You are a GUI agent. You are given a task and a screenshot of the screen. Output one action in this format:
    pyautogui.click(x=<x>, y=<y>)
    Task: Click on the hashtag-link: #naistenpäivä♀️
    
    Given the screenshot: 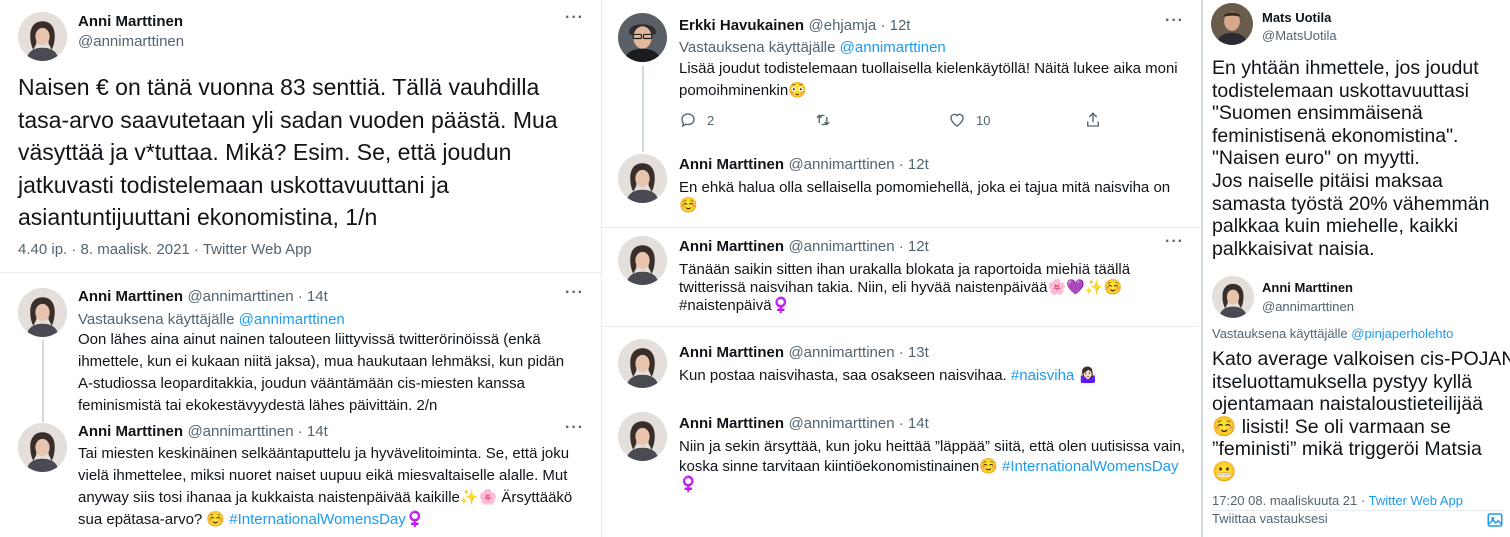 What is the action you would take?
    pyautogui.click(x=734, y=306)
    